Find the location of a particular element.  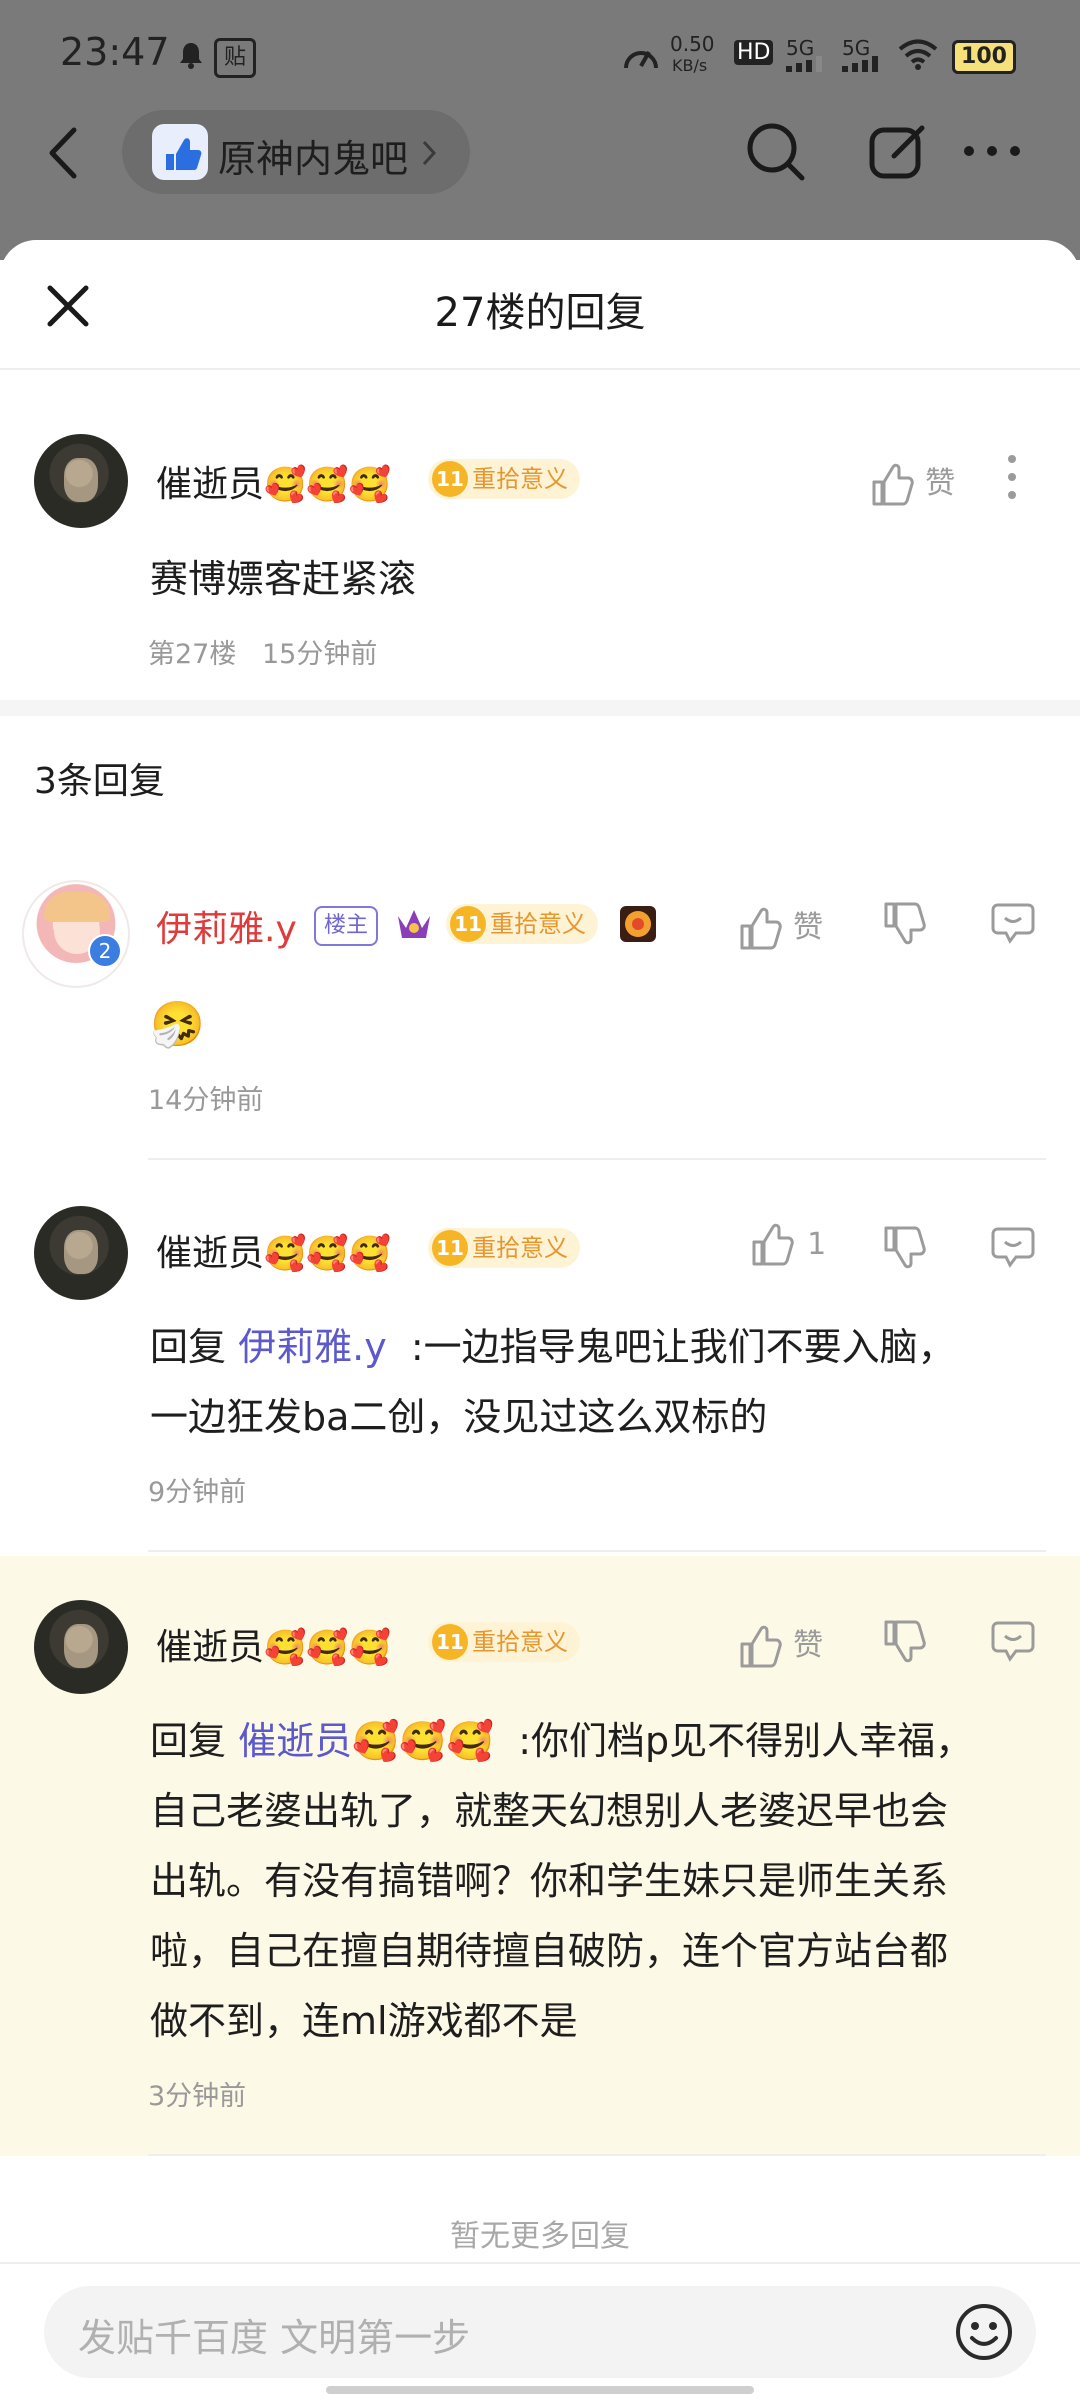

chevron-right-icon is located at coordinates (429, 153).